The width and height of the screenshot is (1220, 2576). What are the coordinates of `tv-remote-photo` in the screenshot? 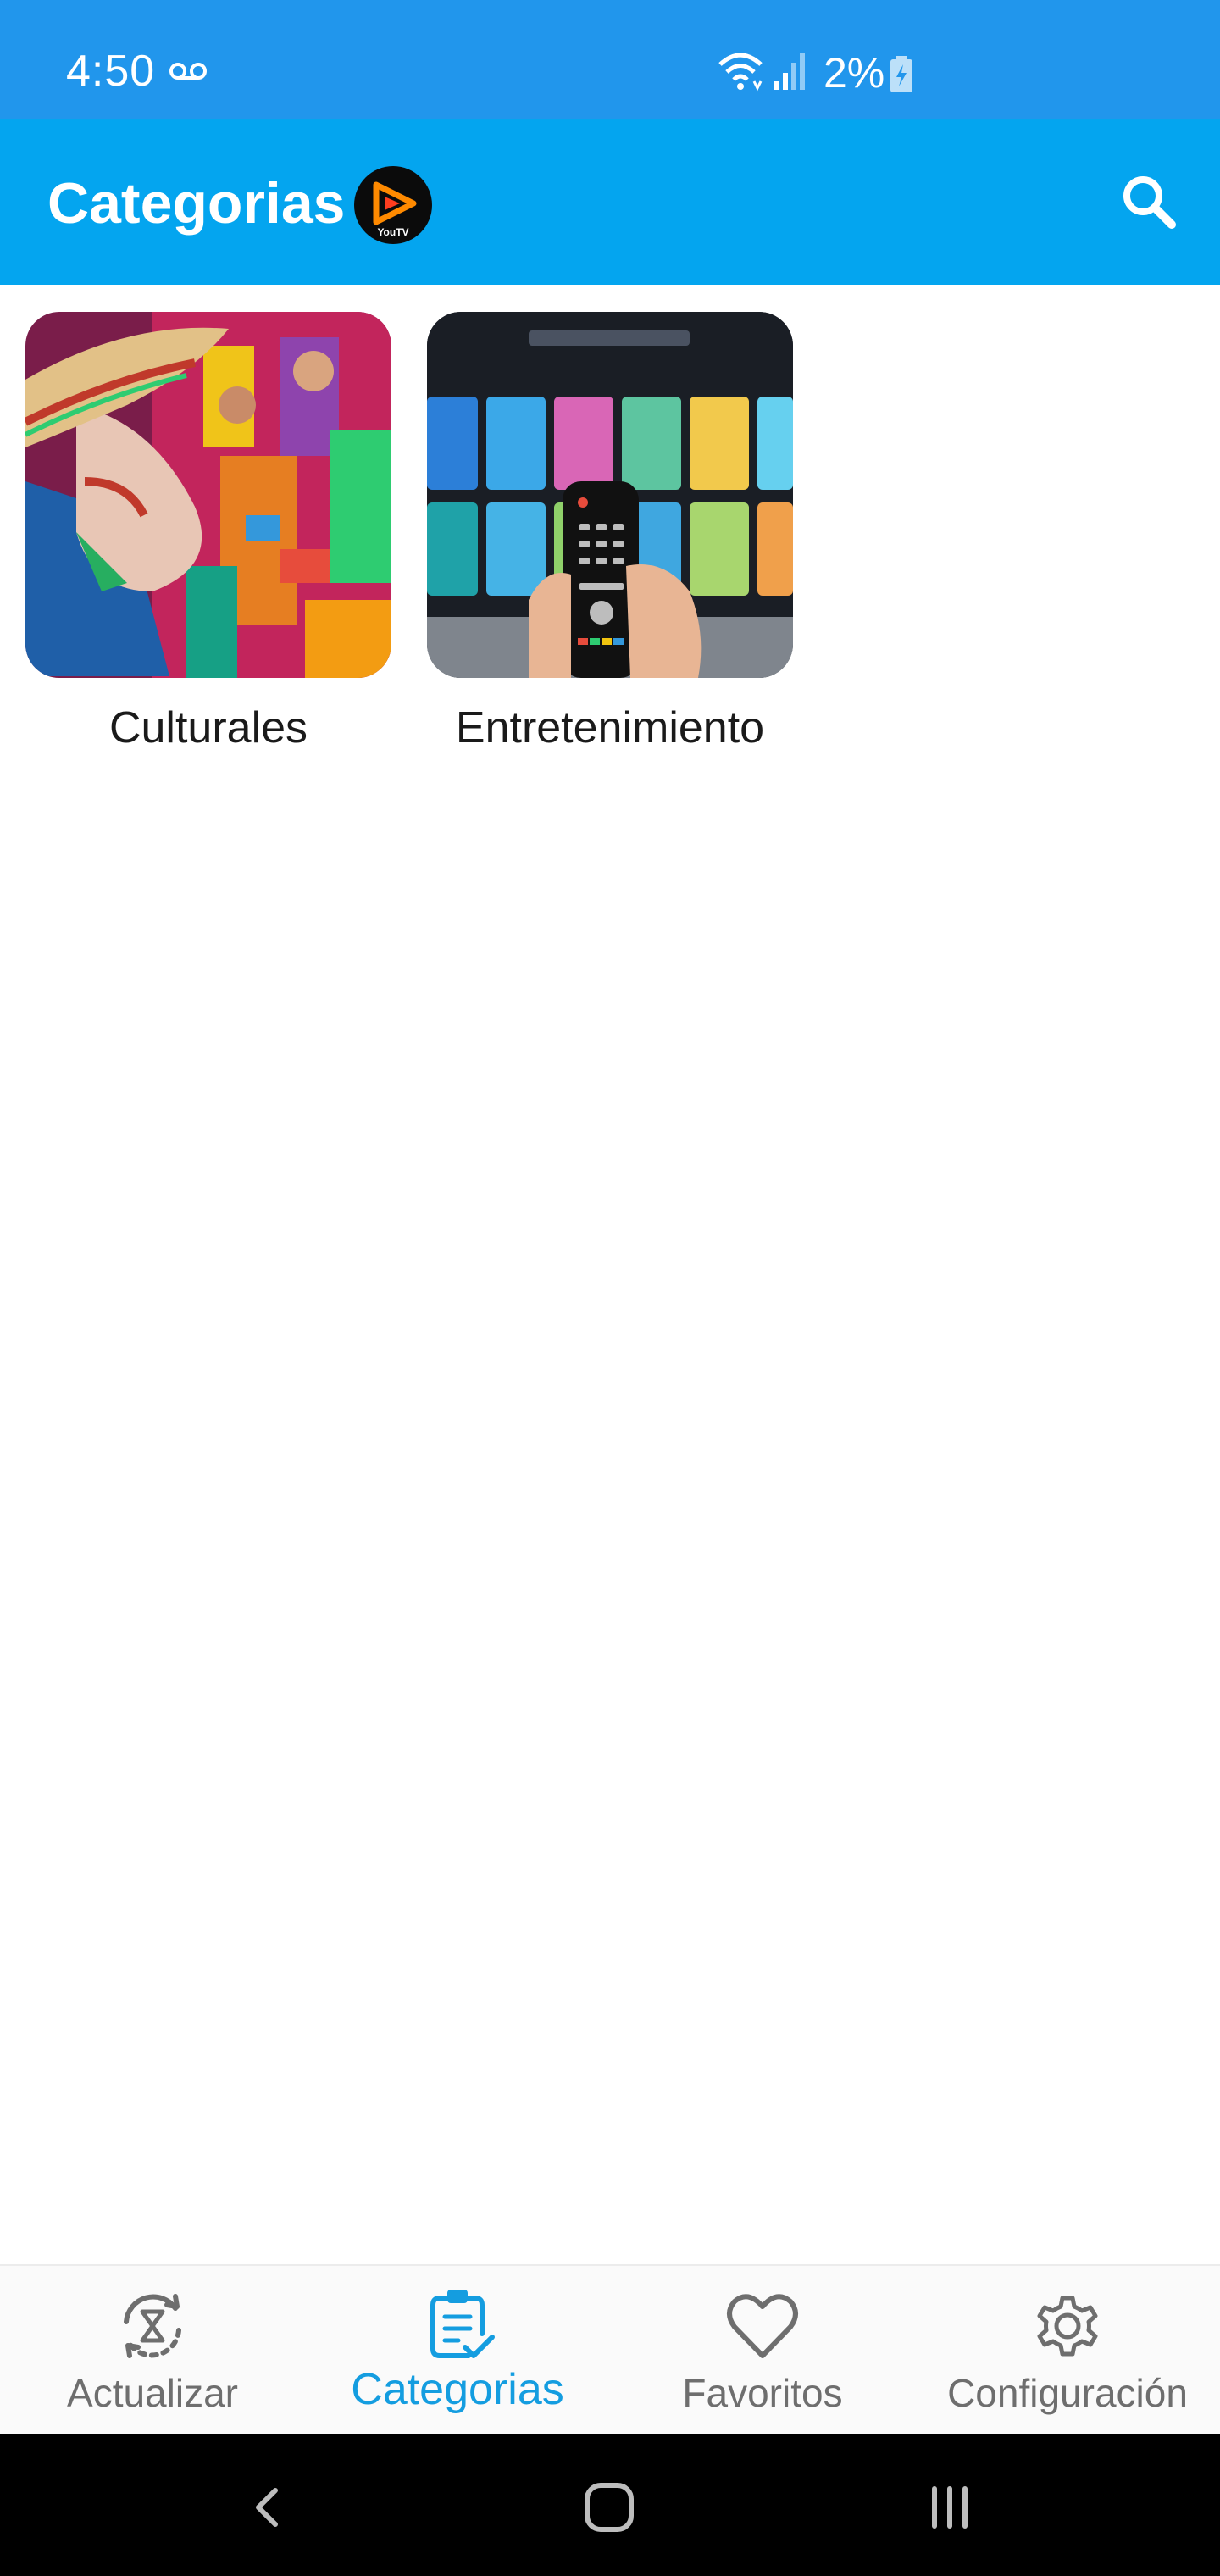 It's located at (610, 495).